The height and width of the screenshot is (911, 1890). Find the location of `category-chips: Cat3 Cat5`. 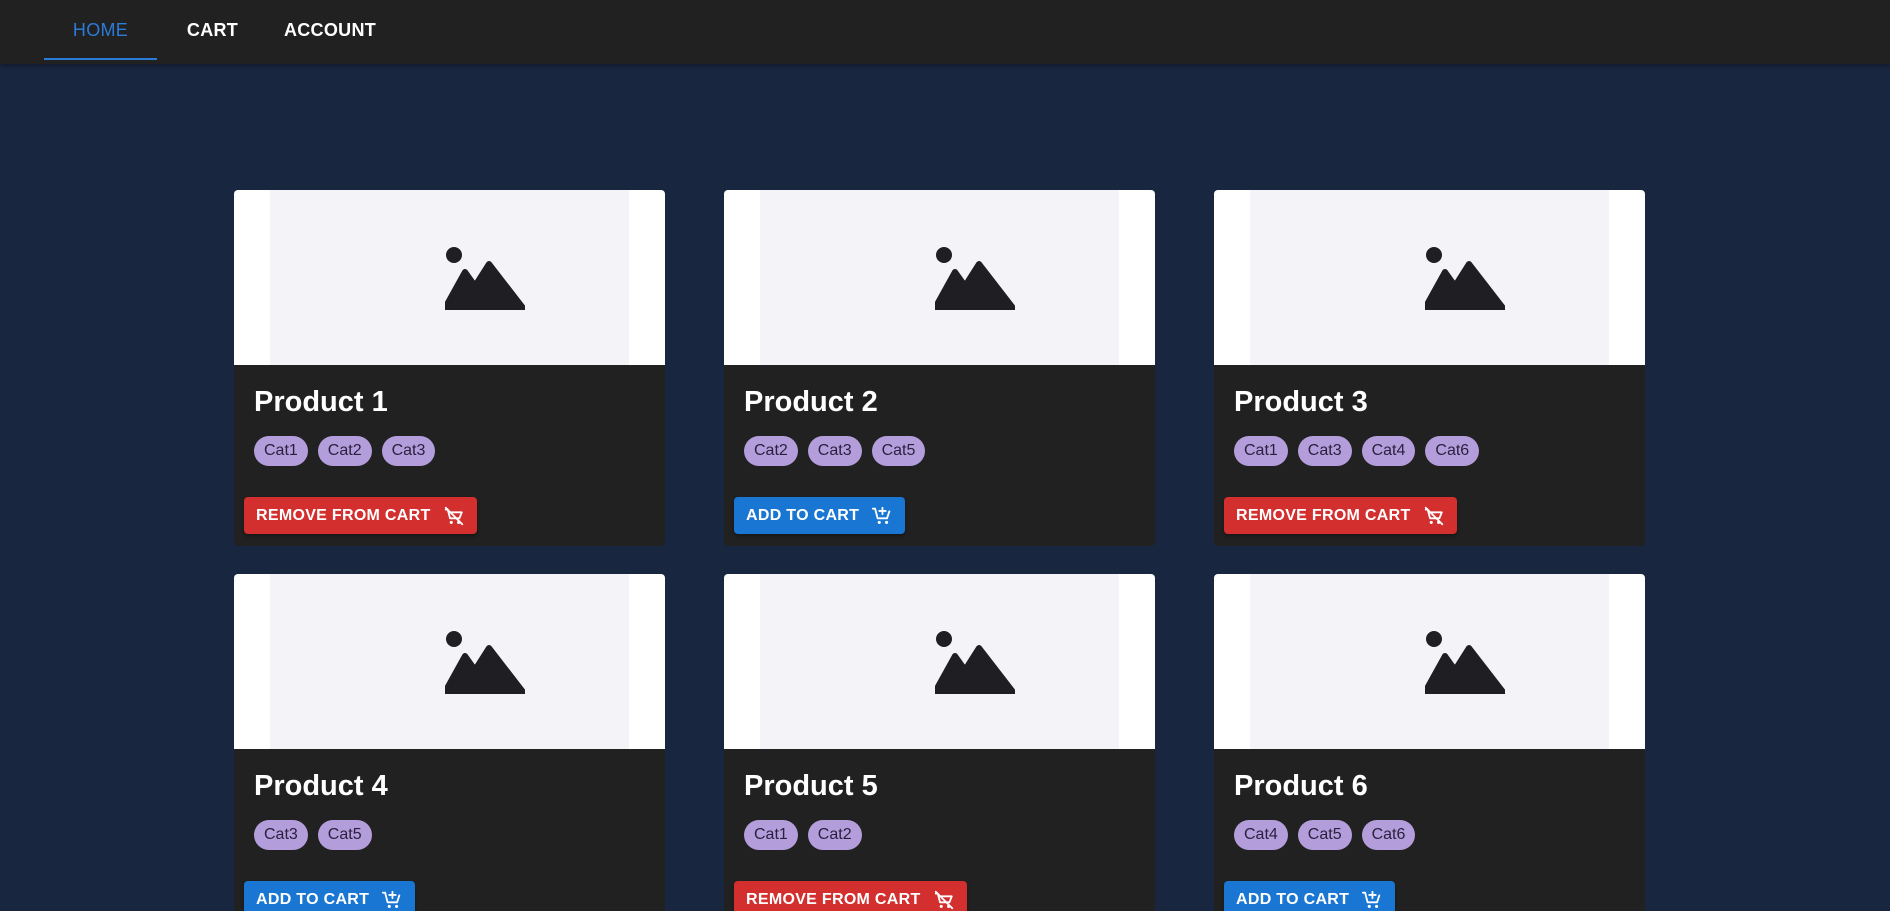

category-chips: Cat3 Cat5 is located at coordinates (313, 835).